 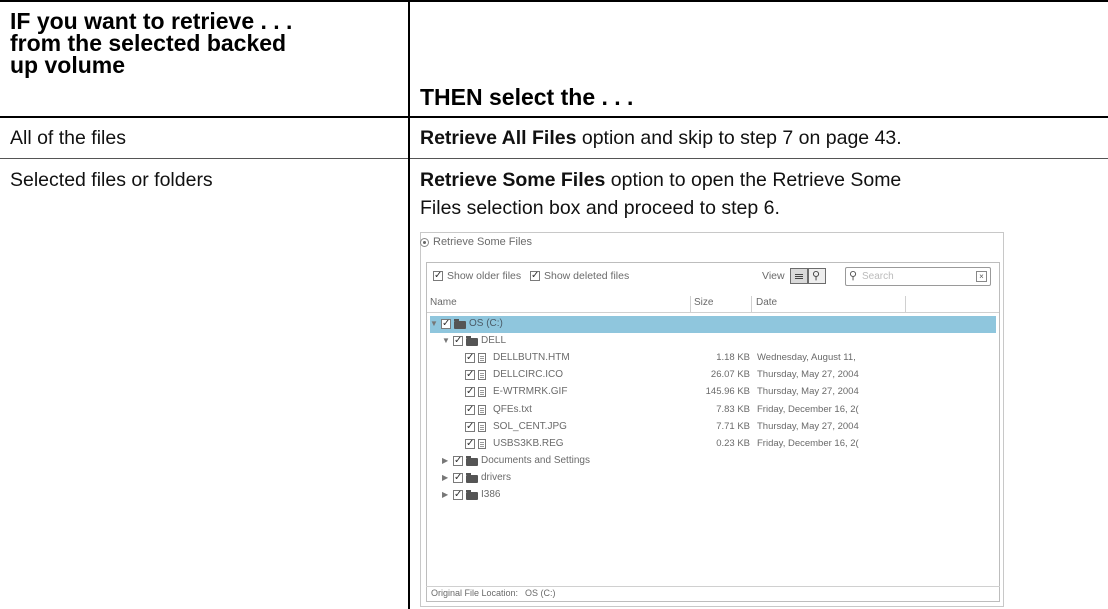 What do you see at coordinates (527, 97) in the screenshot?
I see `column-header-action: THEN select the . . .` at bounding box center [527, 97].